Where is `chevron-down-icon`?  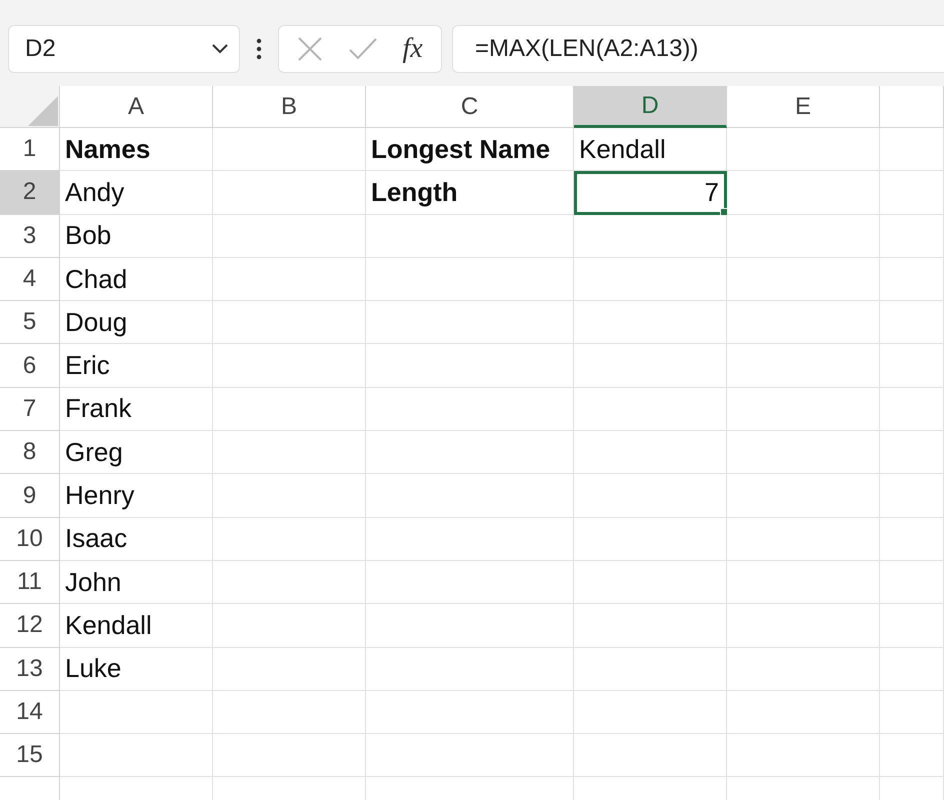 chevron-down-icon is located at coordinates (220, 49).